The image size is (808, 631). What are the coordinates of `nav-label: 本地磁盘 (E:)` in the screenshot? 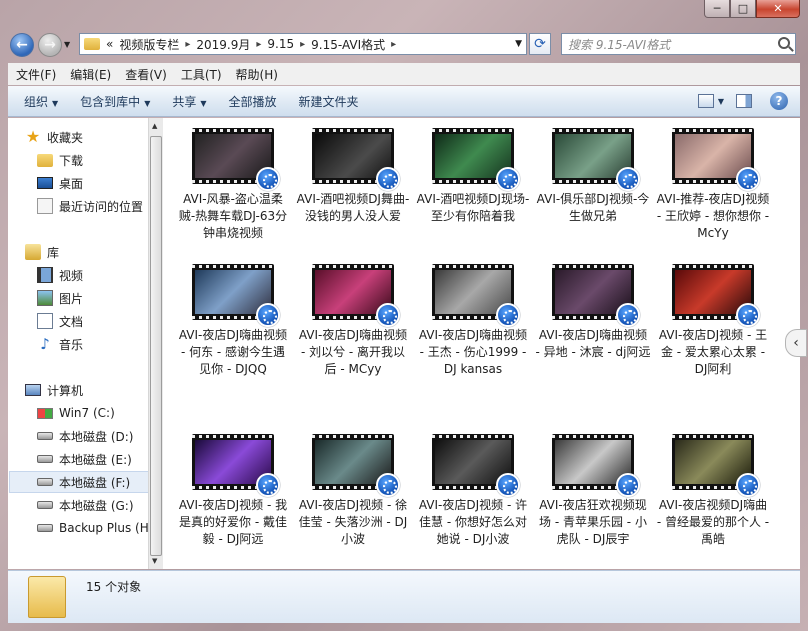 It's located at (95, 459).